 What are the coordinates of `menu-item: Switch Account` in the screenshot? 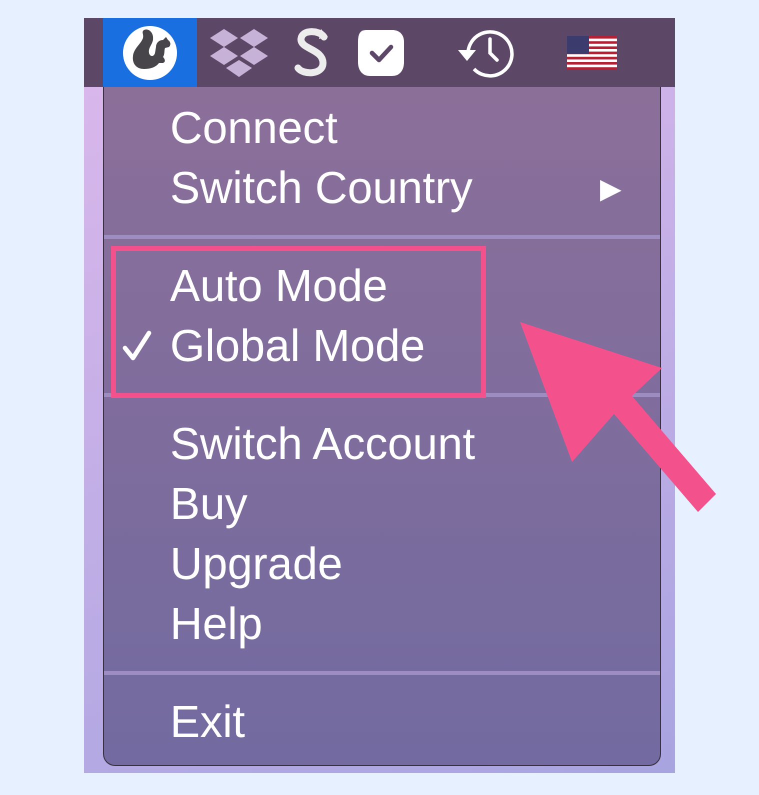 It's located at (323, 444).